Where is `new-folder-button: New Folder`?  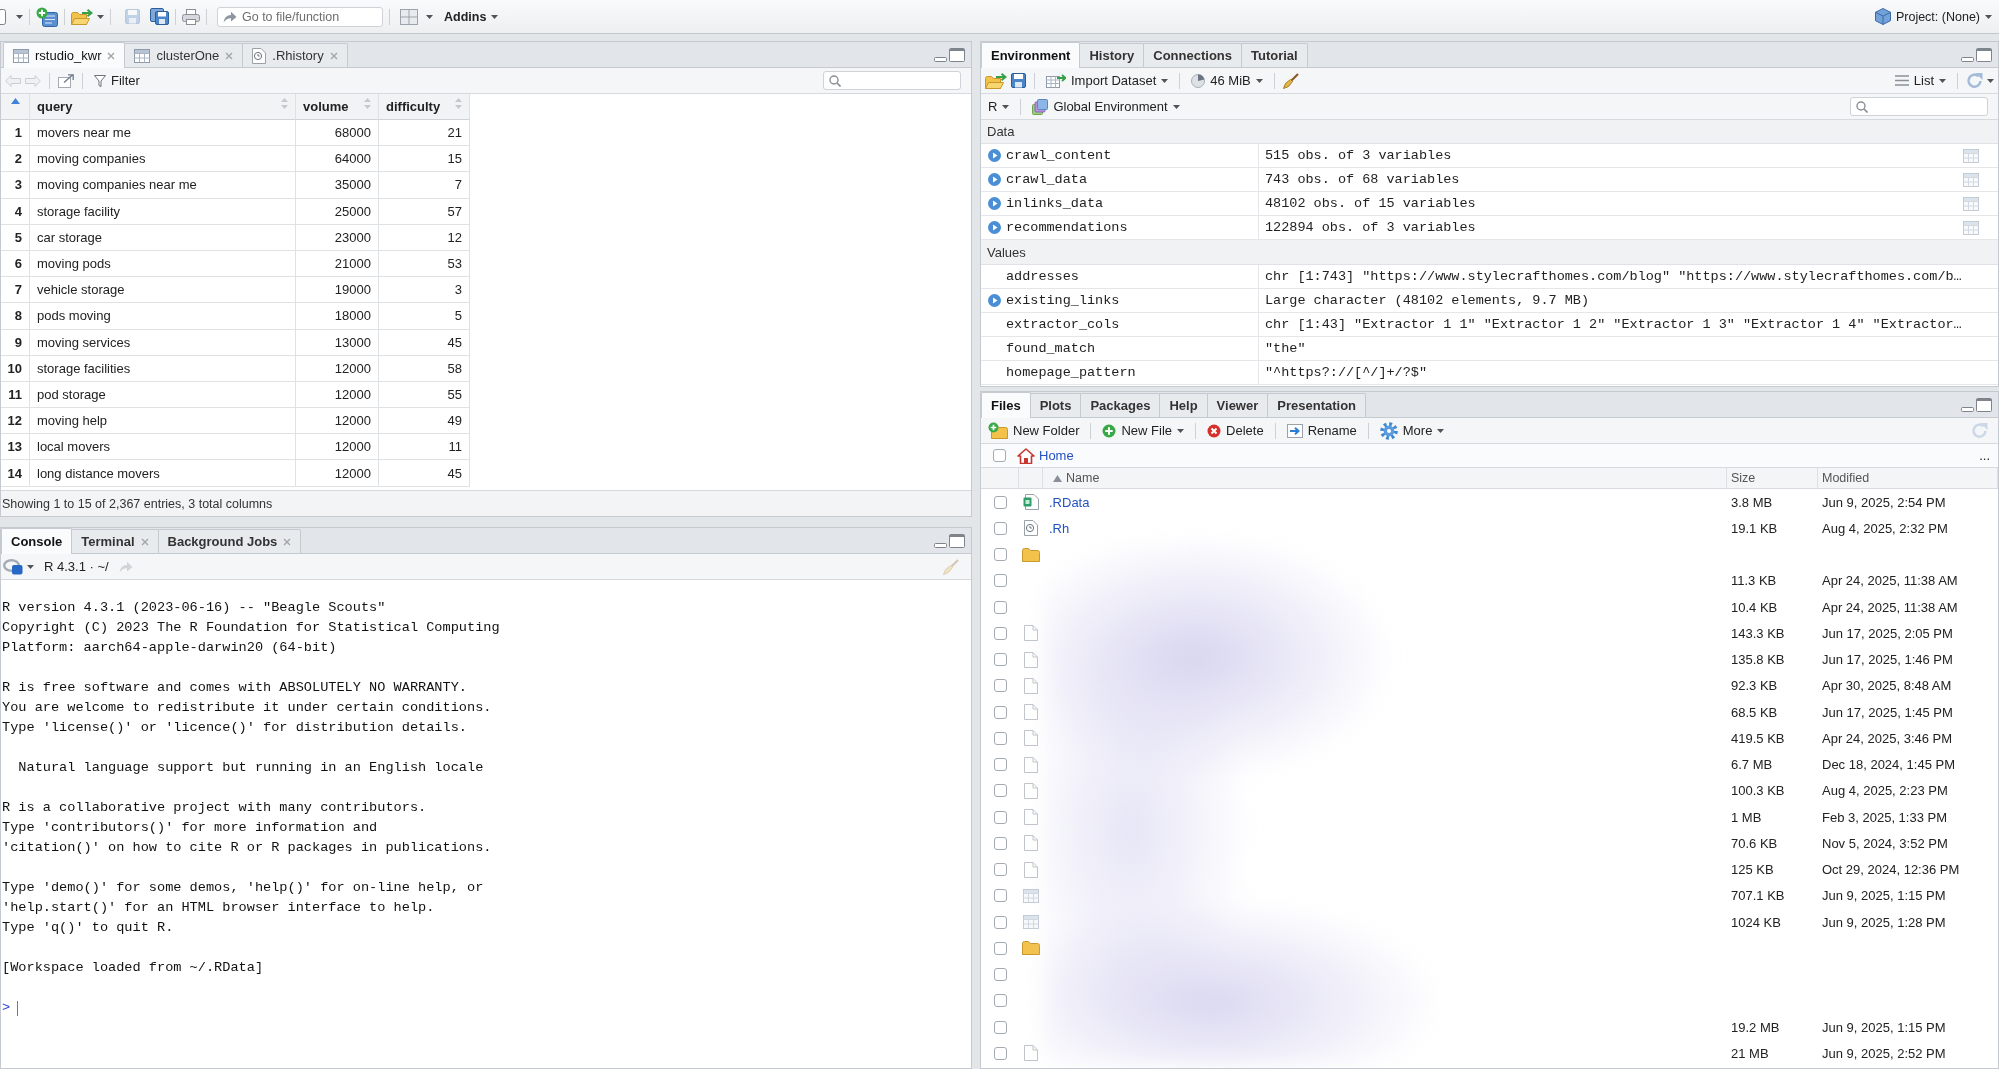 new-folder-button: New Folder is located at coordinates (1034, 430).